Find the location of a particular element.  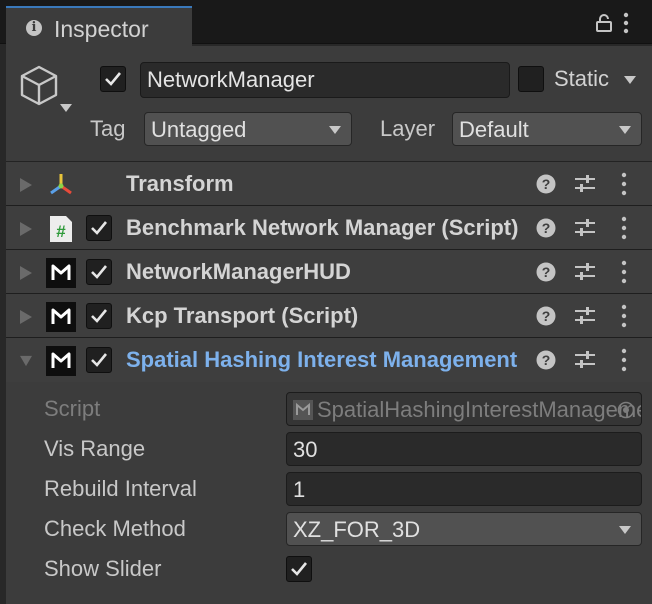

property-rebuild-interval: Rebuild Interval 1 is located at coordinates (329, 490).